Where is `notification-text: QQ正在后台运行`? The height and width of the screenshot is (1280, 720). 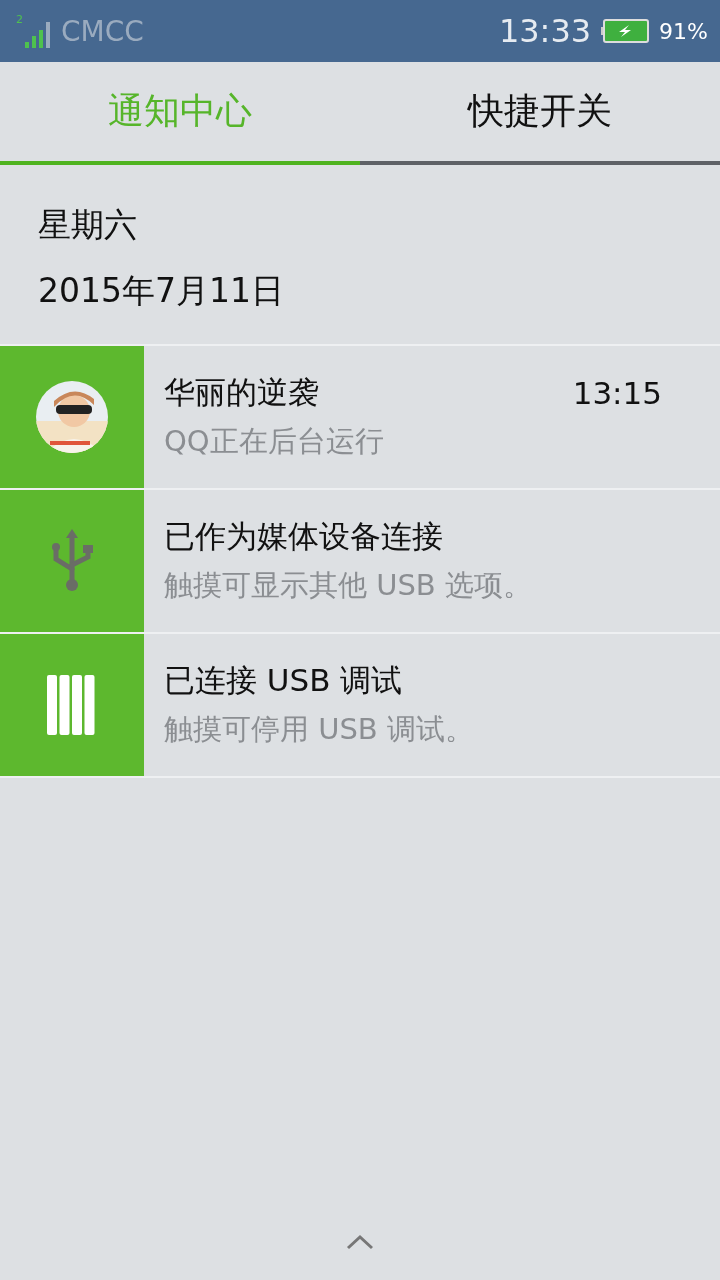 notification-text: QQ正在后台运行 is located at coordinates (274, 442).